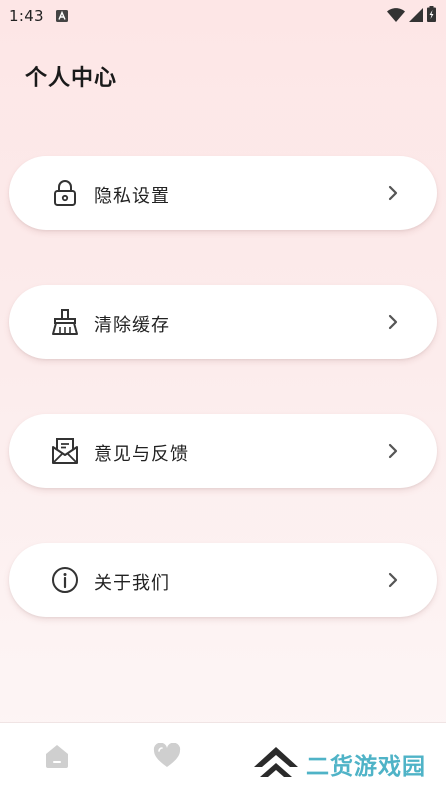 The width and height of the screenshot is (446, 792). What do you see at coordinates (61, 16) in the screenshot?
I see `app-notification-icon` at bounding box center [61, 16].